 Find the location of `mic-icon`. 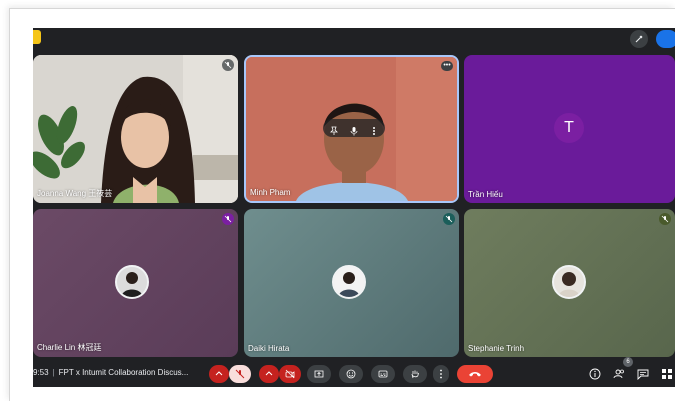

mic-icon is located at coordinates (354, 129).